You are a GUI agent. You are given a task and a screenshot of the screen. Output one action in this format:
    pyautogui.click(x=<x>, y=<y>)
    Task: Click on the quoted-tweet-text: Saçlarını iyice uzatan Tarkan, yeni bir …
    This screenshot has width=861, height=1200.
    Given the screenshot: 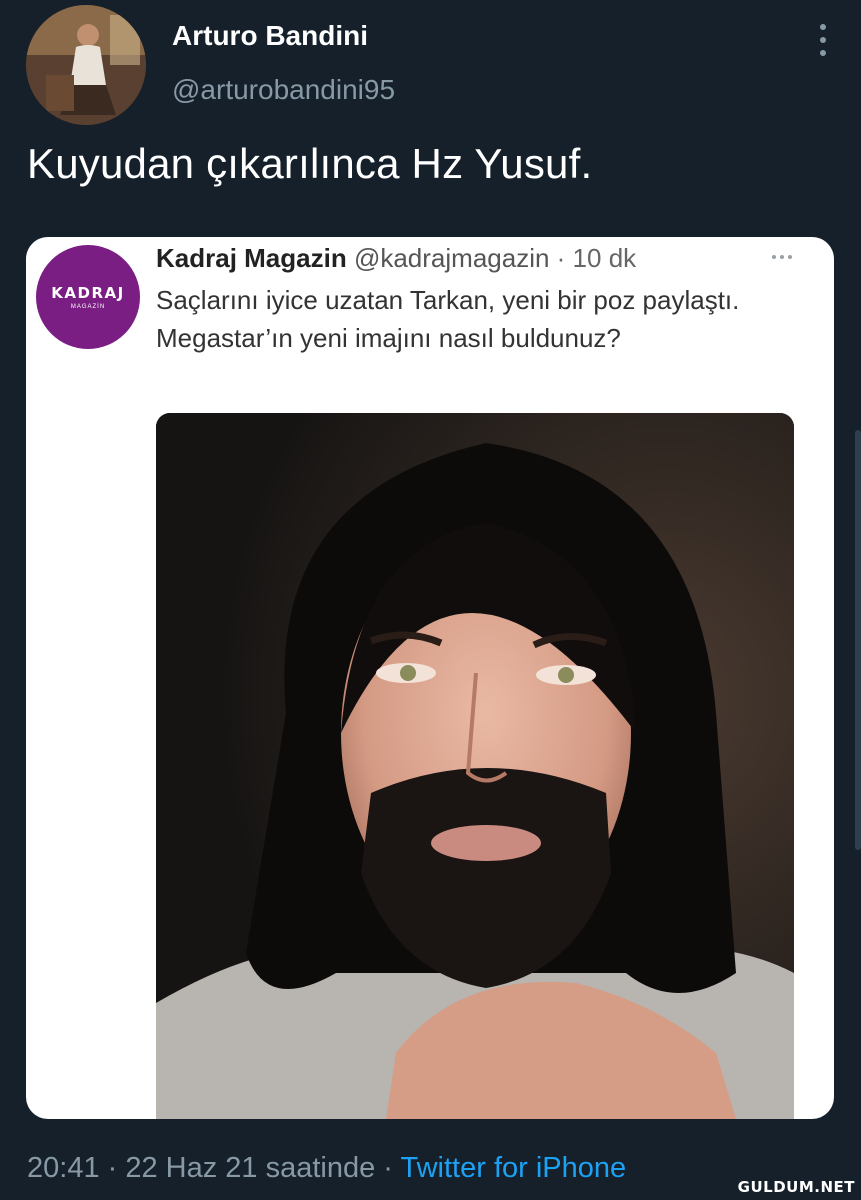 What is the action you would take?
    pyautogui.click(x=448, y=319)
    